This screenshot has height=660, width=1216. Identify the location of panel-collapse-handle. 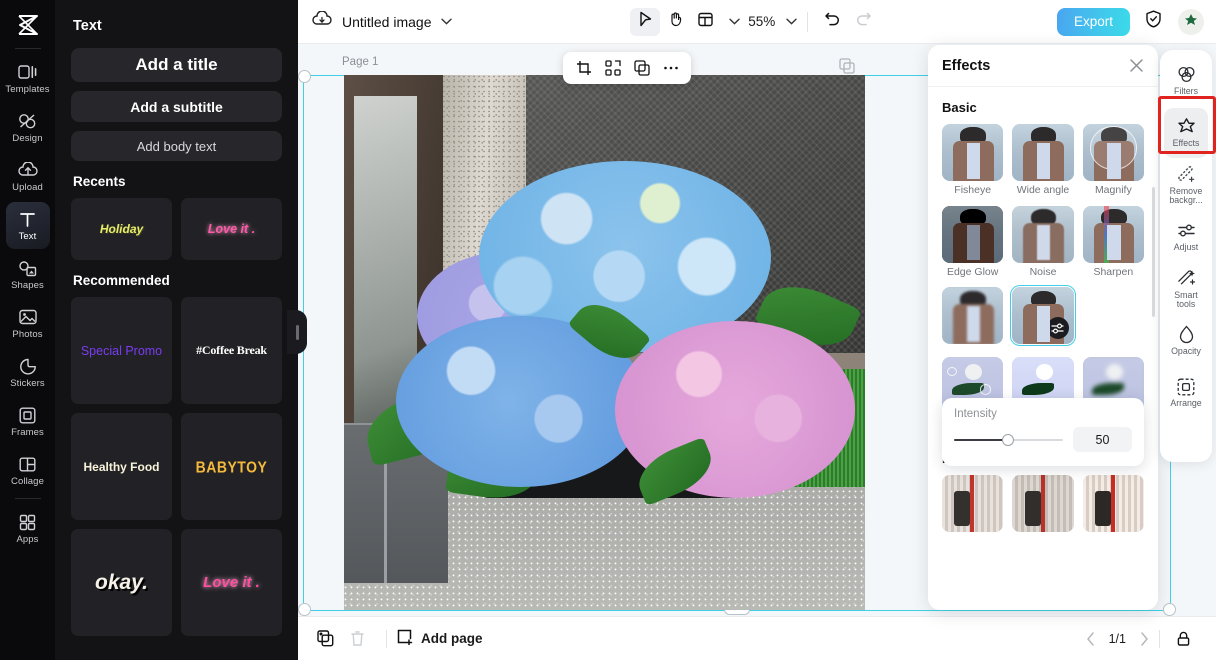
(297, 332).